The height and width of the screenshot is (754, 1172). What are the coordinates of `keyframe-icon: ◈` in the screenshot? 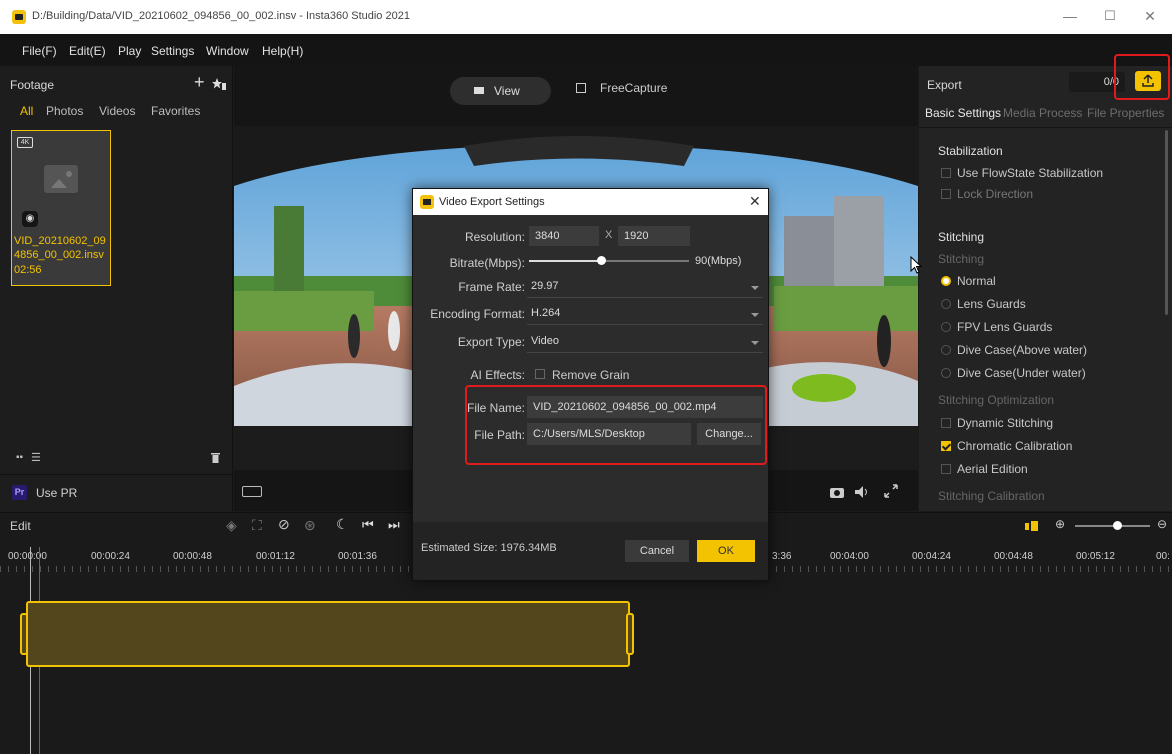 It's located at (231, 525).